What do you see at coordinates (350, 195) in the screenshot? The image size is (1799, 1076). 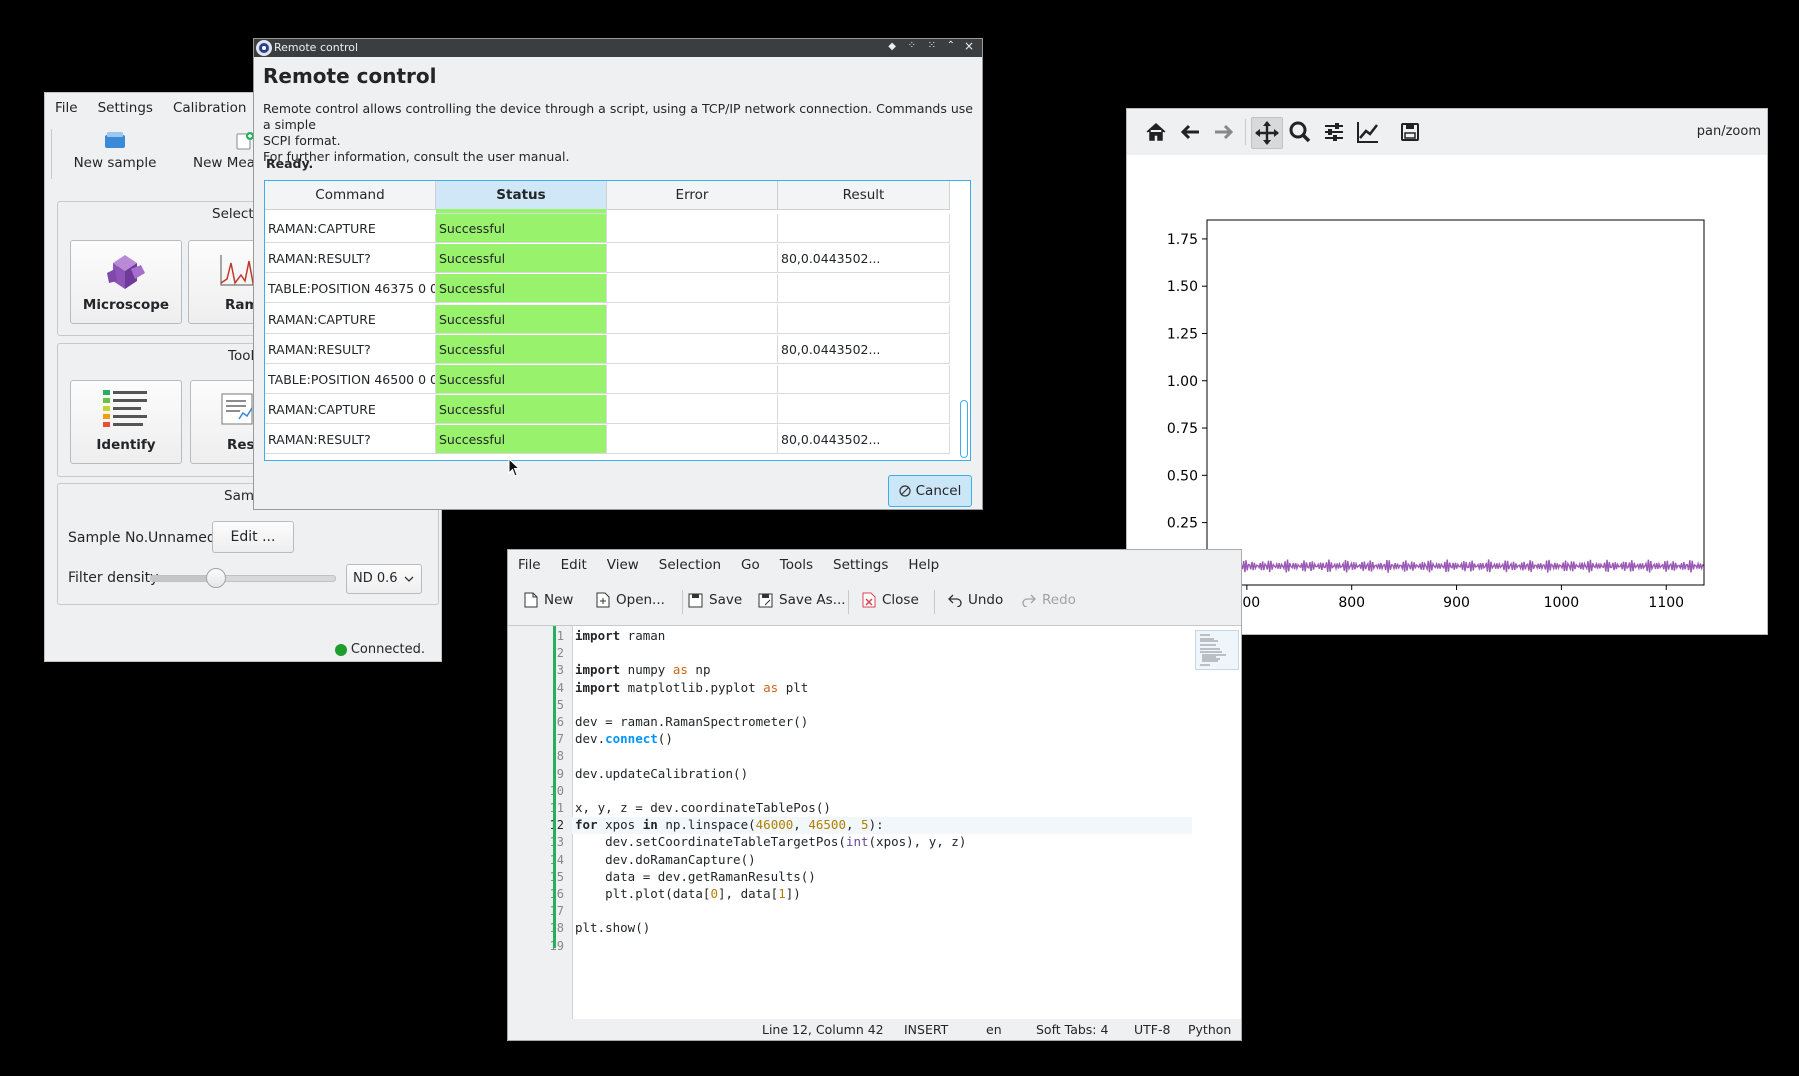 I see `column-header-command: Command` at bounding box center [350, 195].